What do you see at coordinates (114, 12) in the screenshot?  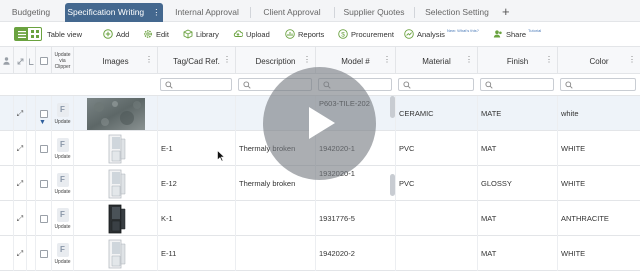 I see `tab-specification-writing: Specification Writing ⋮` at bounding box center [114, 12].